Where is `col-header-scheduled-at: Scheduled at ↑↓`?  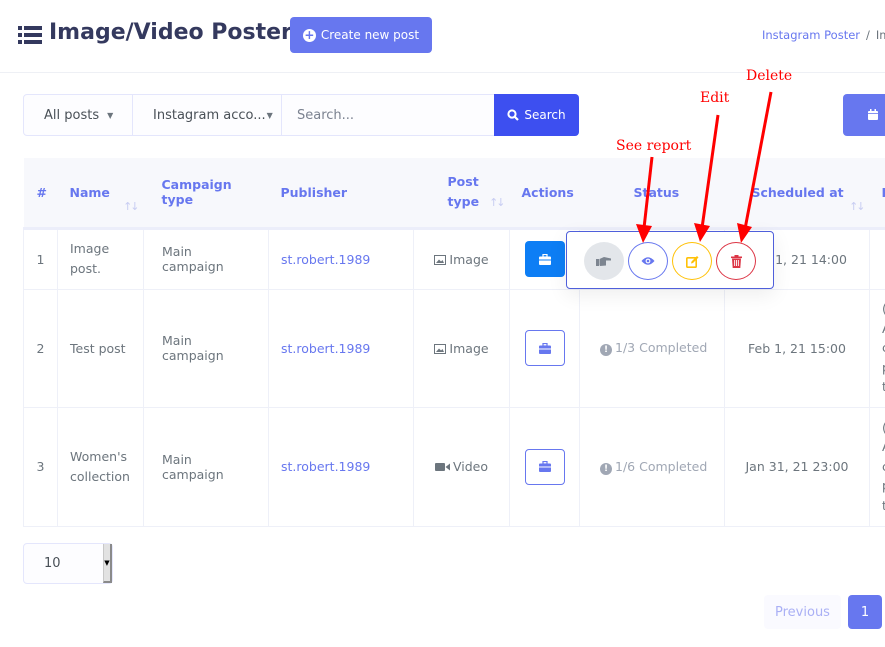
col-header-scheduled-at: Scheduled at ↑↓ is located at coordinates (797, 194).